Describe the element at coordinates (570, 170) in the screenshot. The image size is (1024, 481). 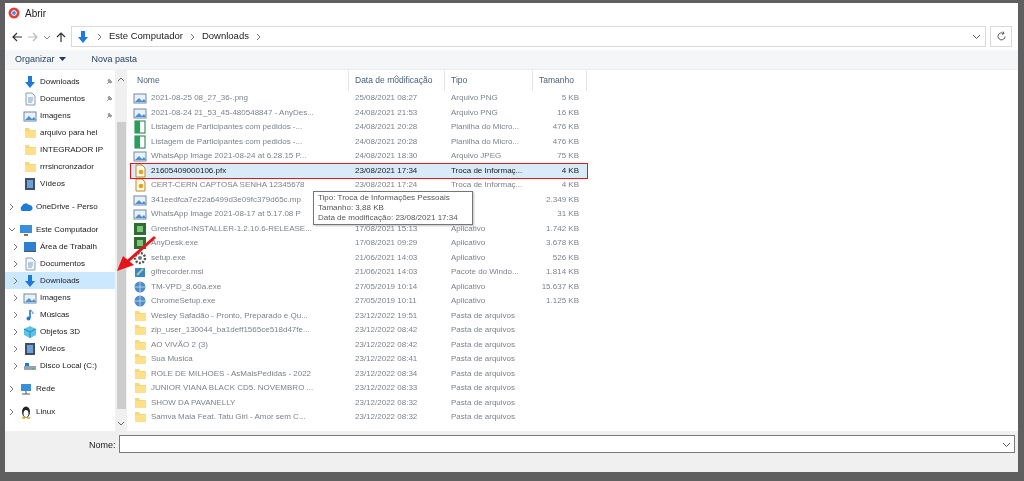
I see `file-size: 4 KB` at that location.